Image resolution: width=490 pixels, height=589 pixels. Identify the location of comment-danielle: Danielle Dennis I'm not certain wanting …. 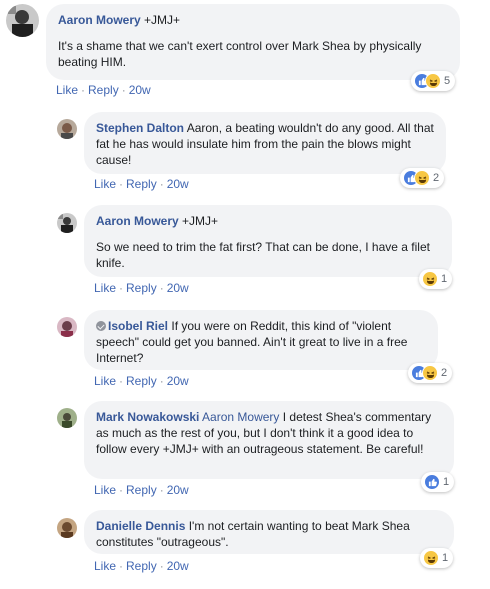
(245, 548).